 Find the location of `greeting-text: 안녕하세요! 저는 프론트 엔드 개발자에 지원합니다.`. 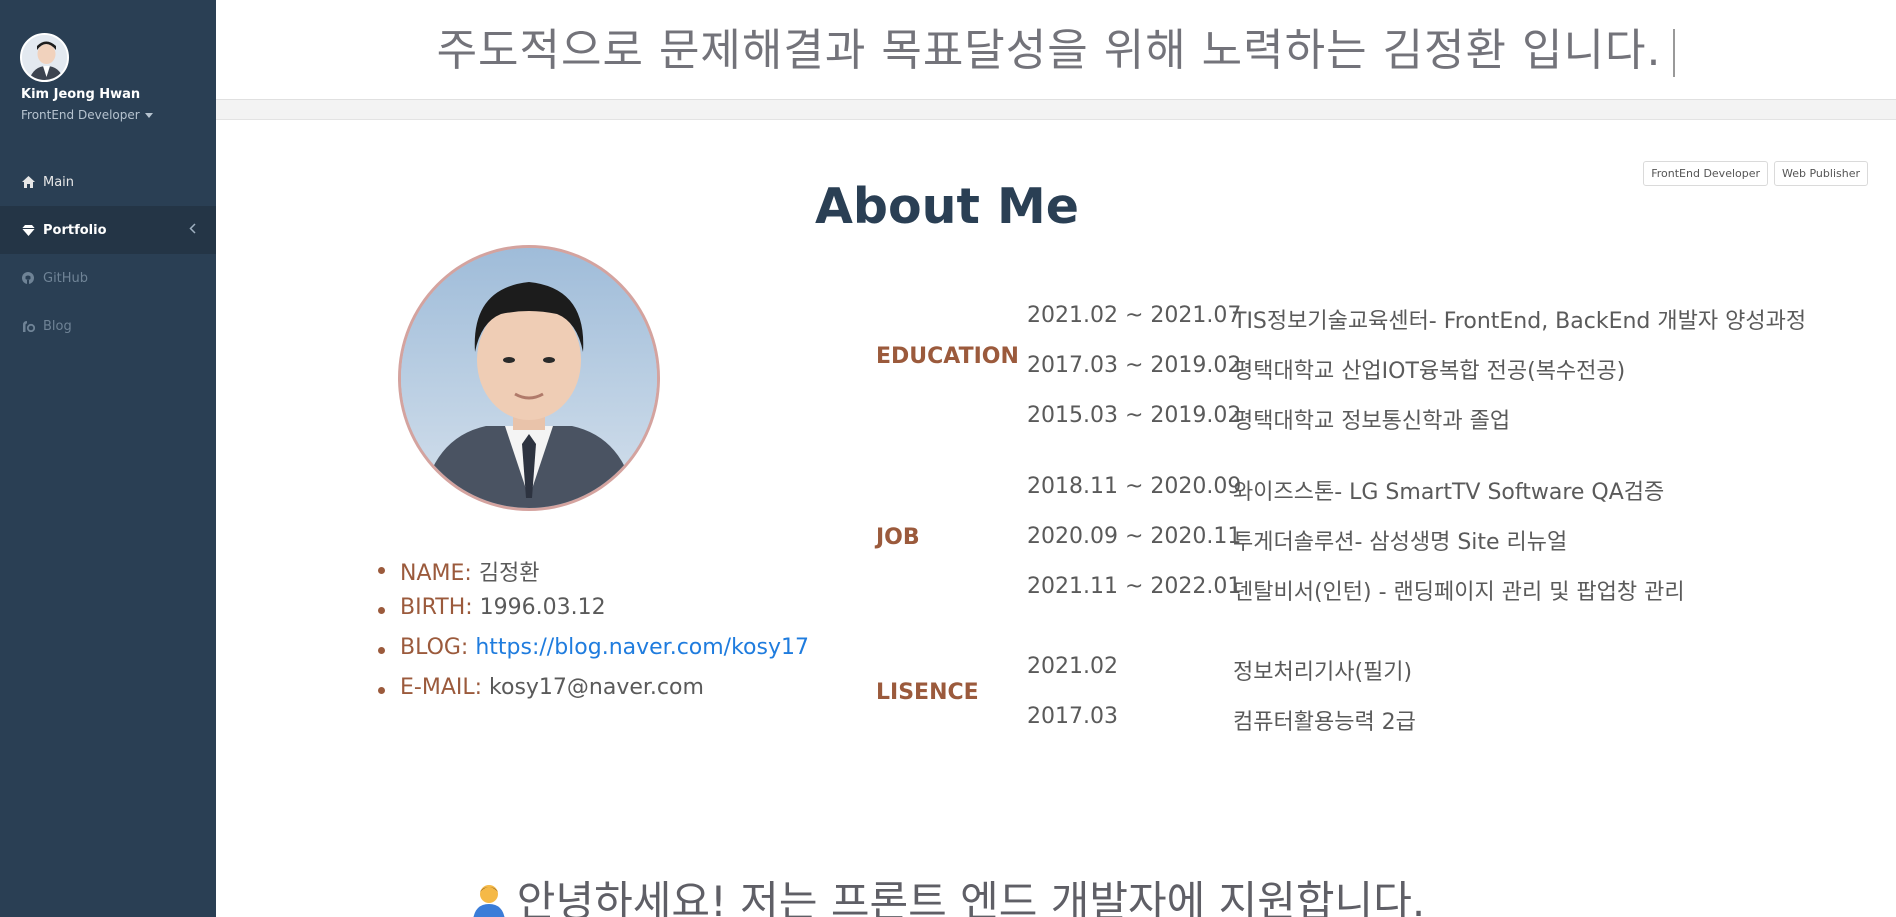

greeting-text: 안녕하세요! 저는 프론트 엔드 개발자에 지원합니다. is located at coordinates (971, 897).